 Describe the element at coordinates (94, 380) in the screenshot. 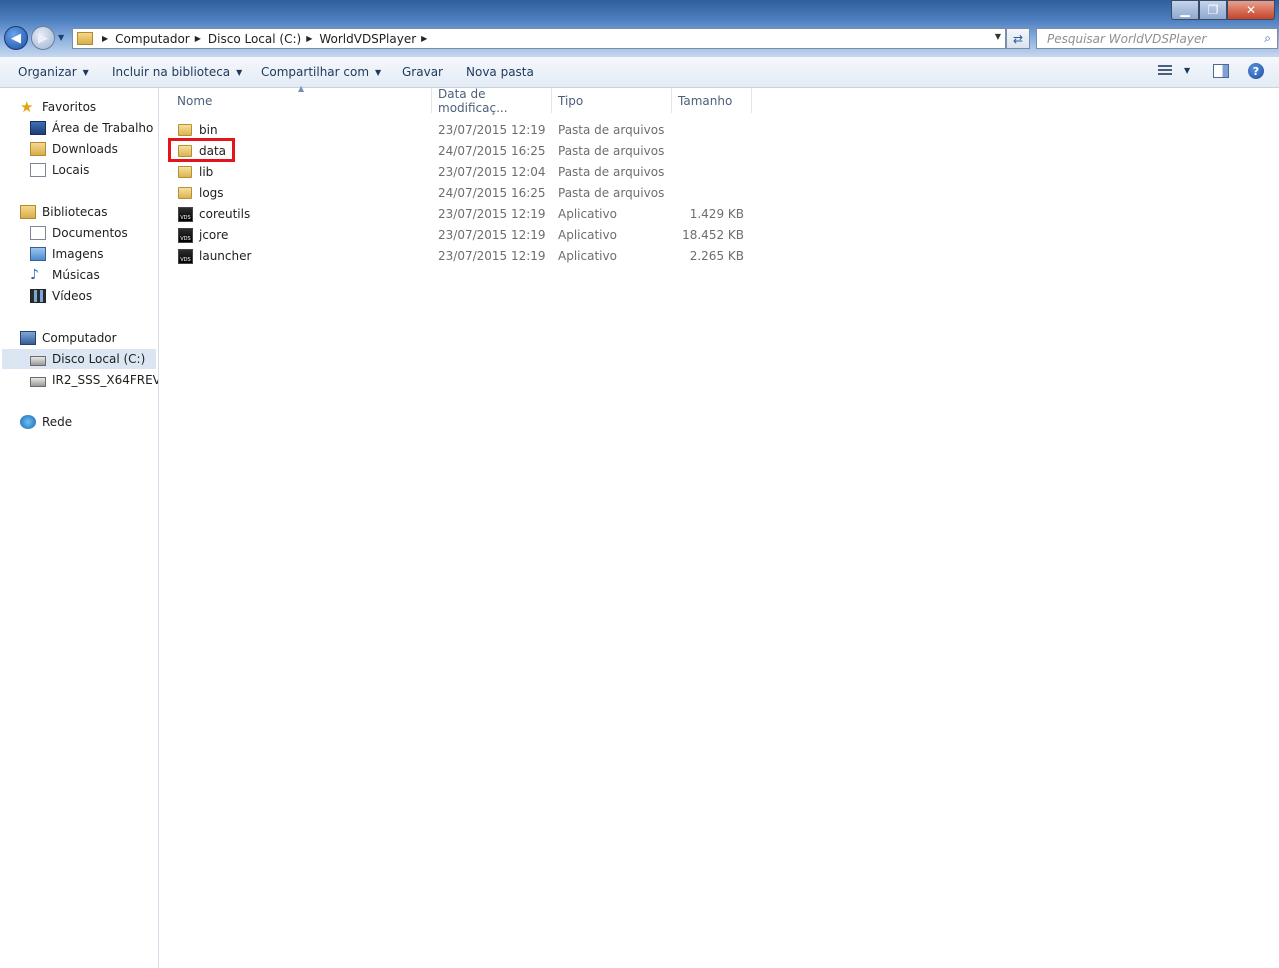

I see `nav-dvd-drive: IR2_SSS_X64FREV_PT` at that location.